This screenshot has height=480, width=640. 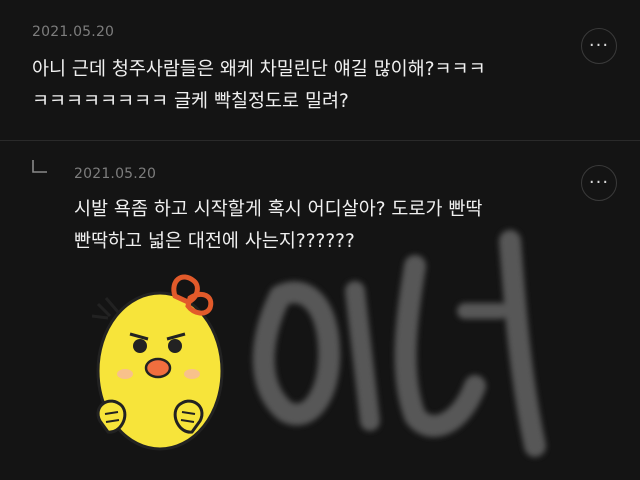 What do you see at coordinates (39, 166) in the screenshot?
I see `reply-arrow-icon` at bounding box center [39, 166].